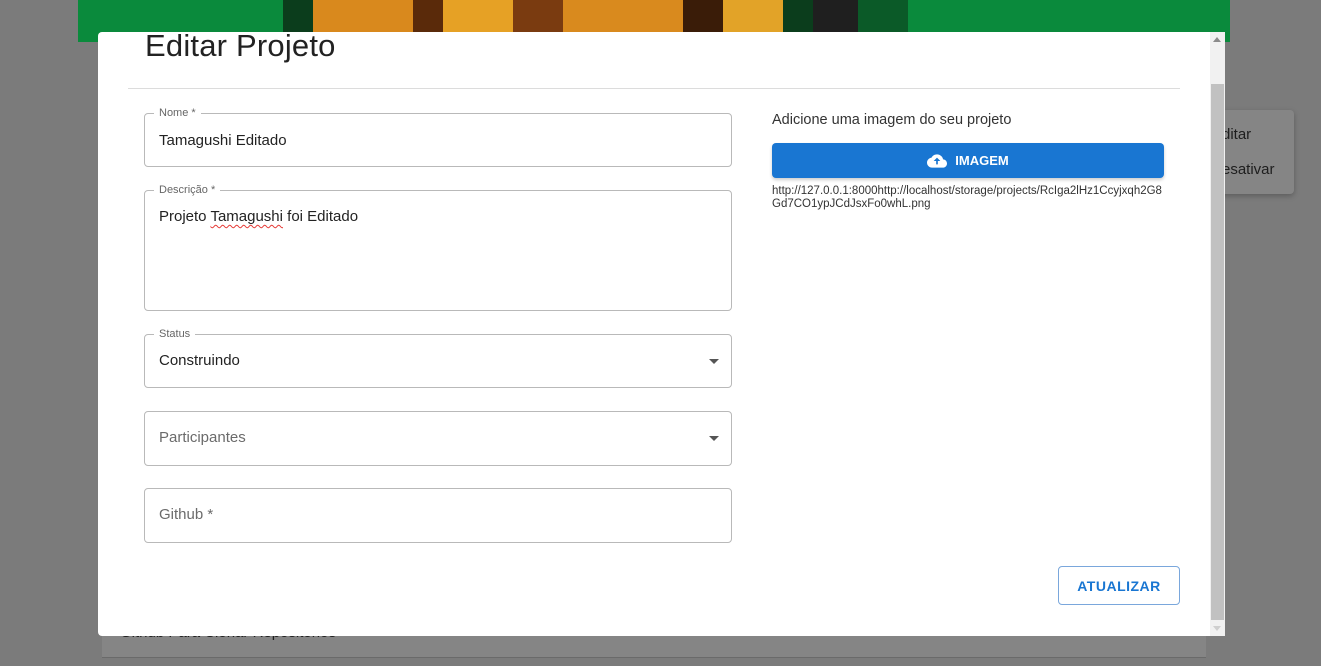 This screenshot has width=1321, height=666. Describe the element at coordinates (982, 160) in the screenshot. I see `upload-image-button-label: IMAGEM` at that location.